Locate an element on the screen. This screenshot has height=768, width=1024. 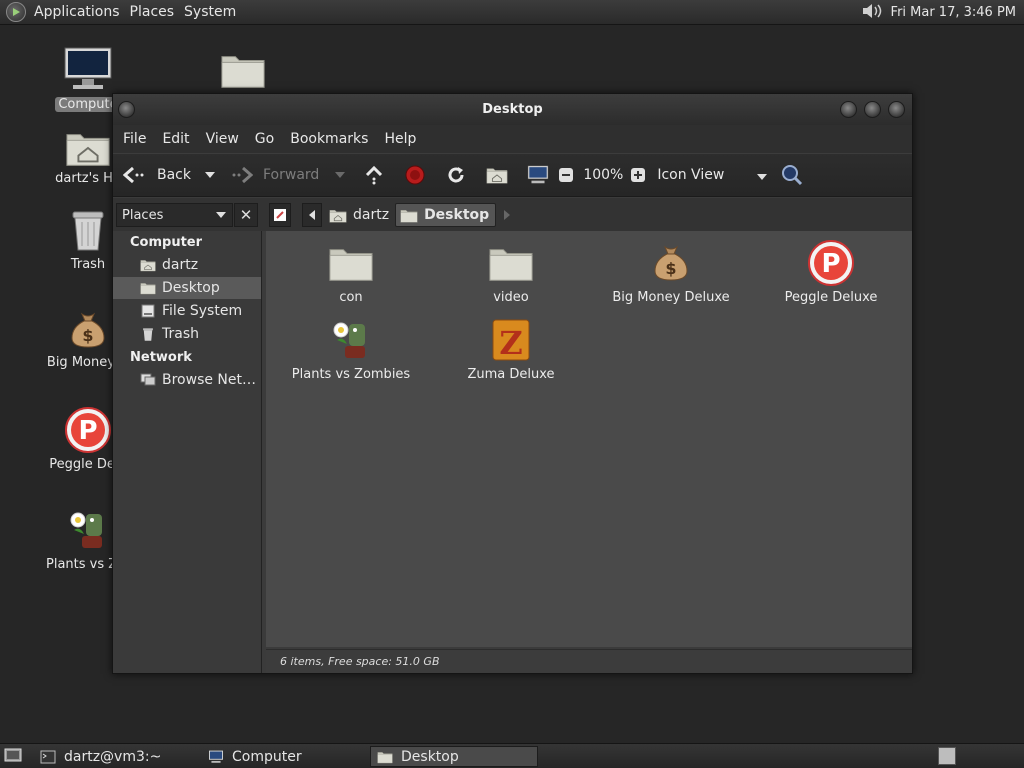
breadcrumb-dartz: dartz is located at coordinates (360, 215).